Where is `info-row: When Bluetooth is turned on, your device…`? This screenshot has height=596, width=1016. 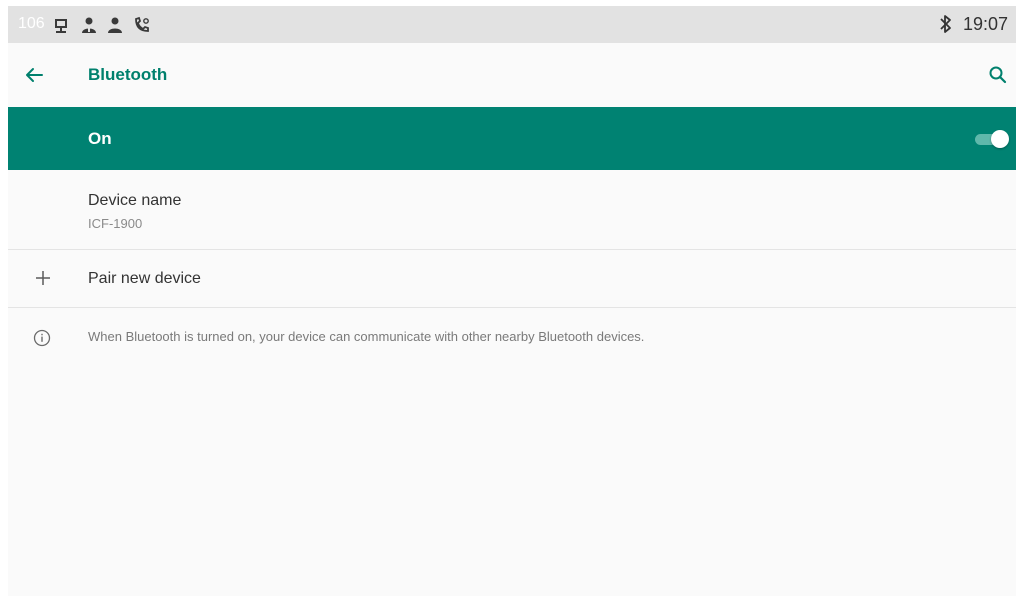
info-row: When Bluetooth is turned on, your device… is located at coordinates (512, 333).